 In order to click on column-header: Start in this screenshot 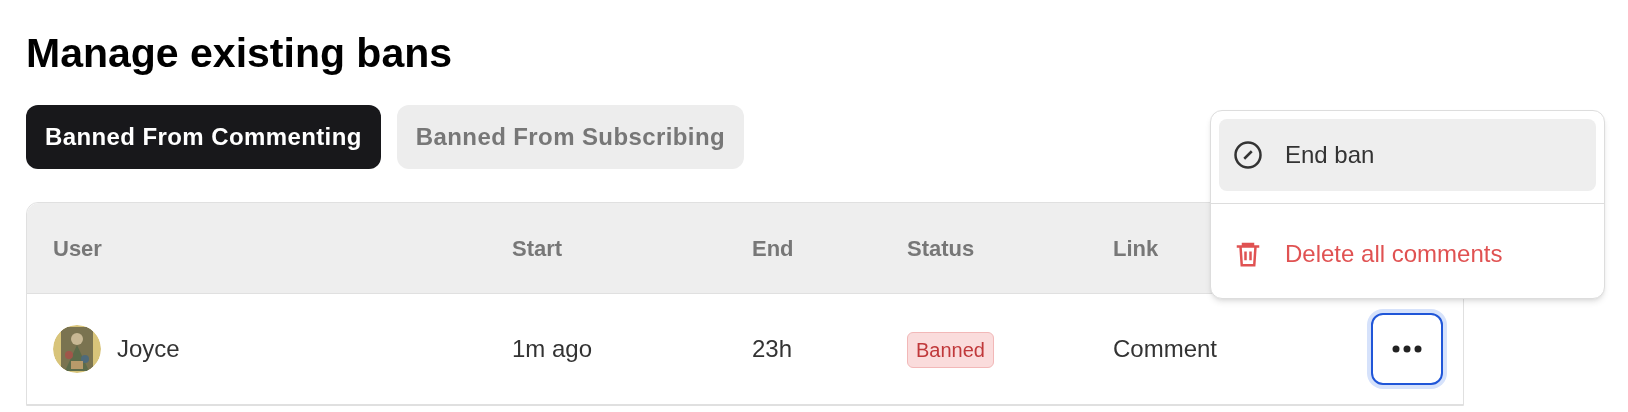, I will do `click(537, 248)`.